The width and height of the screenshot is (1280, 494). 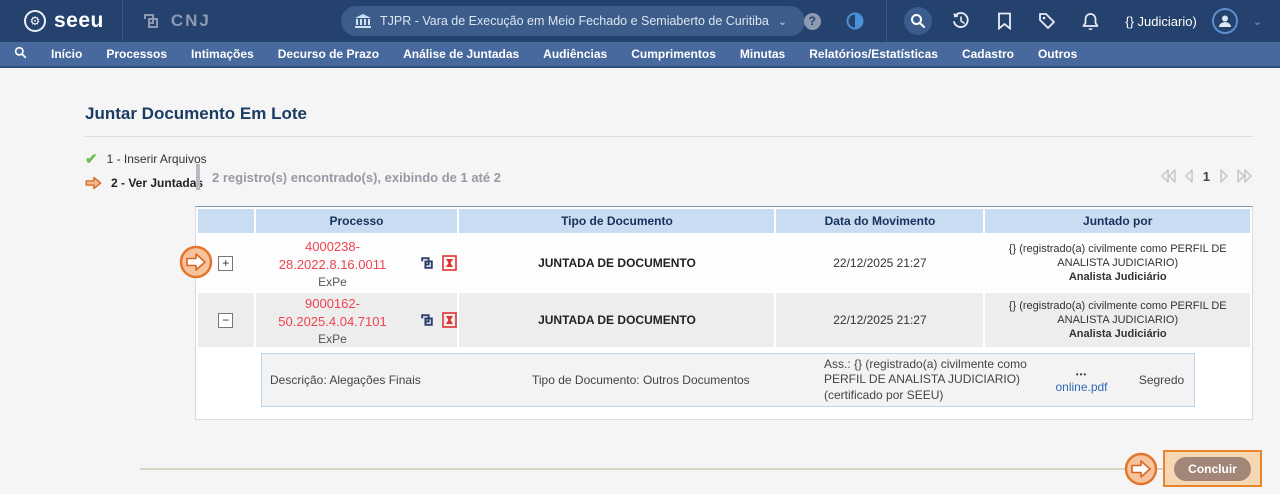 I want to click on step-inserir-arquivos: ✔ 1 - Inserir Arquivos, so click(x=146, y=159).